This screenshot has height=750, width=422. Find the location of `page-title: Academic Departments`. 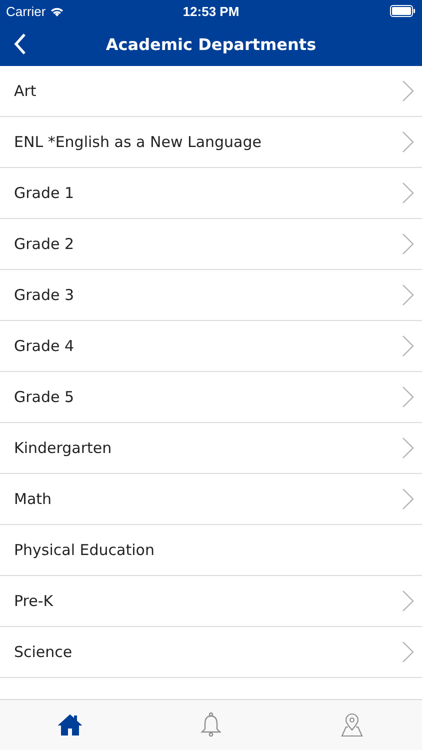

page-title: Academic Departments is located at coordinates (211, 44).